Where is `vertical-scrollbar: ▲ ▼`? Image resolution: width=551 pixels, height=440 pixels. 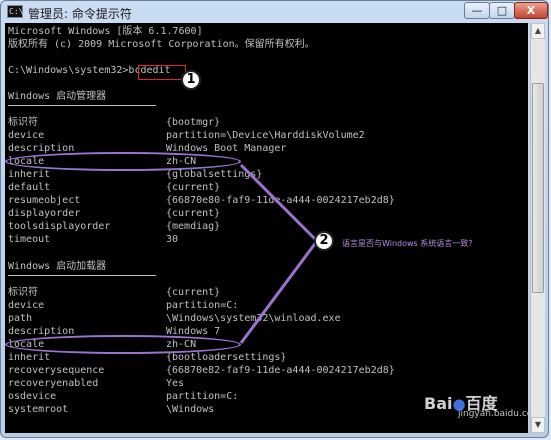 vertical-scrollbar: ▲ ▼ is located at coordinates (537, 228).